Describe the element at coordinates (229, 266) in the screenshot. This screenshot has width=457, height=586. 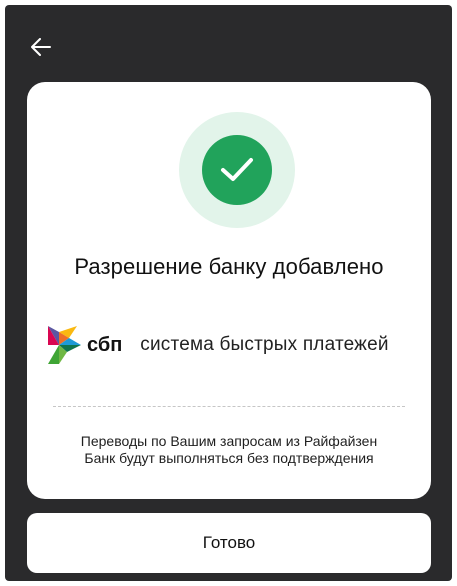
I see `success-title: Разрешение банку добавлено` at that location.